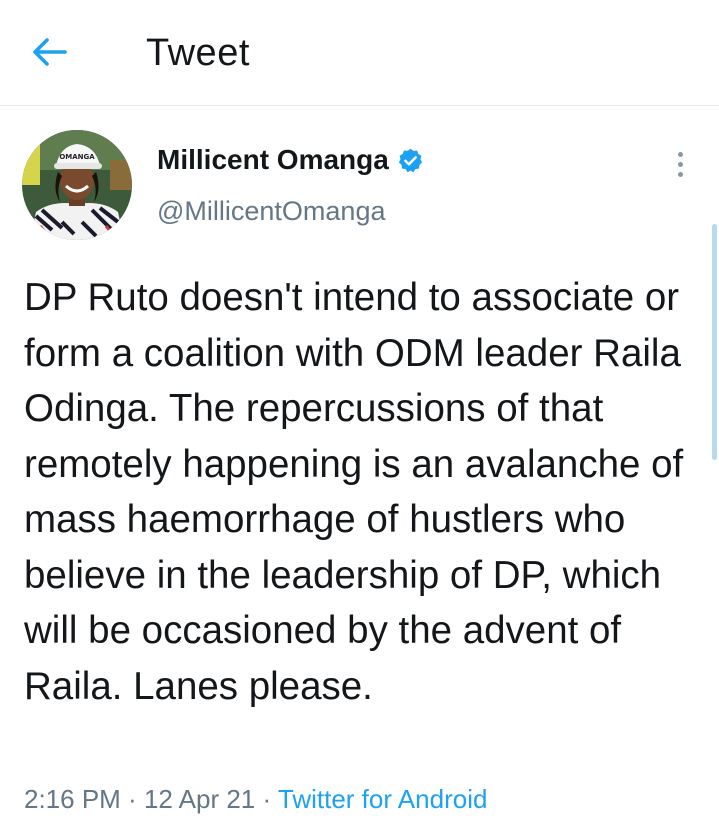  What do you see at coordinates (410, 160) in the screenshot?
I see `verified-badge-icon` at bounding box center [410, 160].